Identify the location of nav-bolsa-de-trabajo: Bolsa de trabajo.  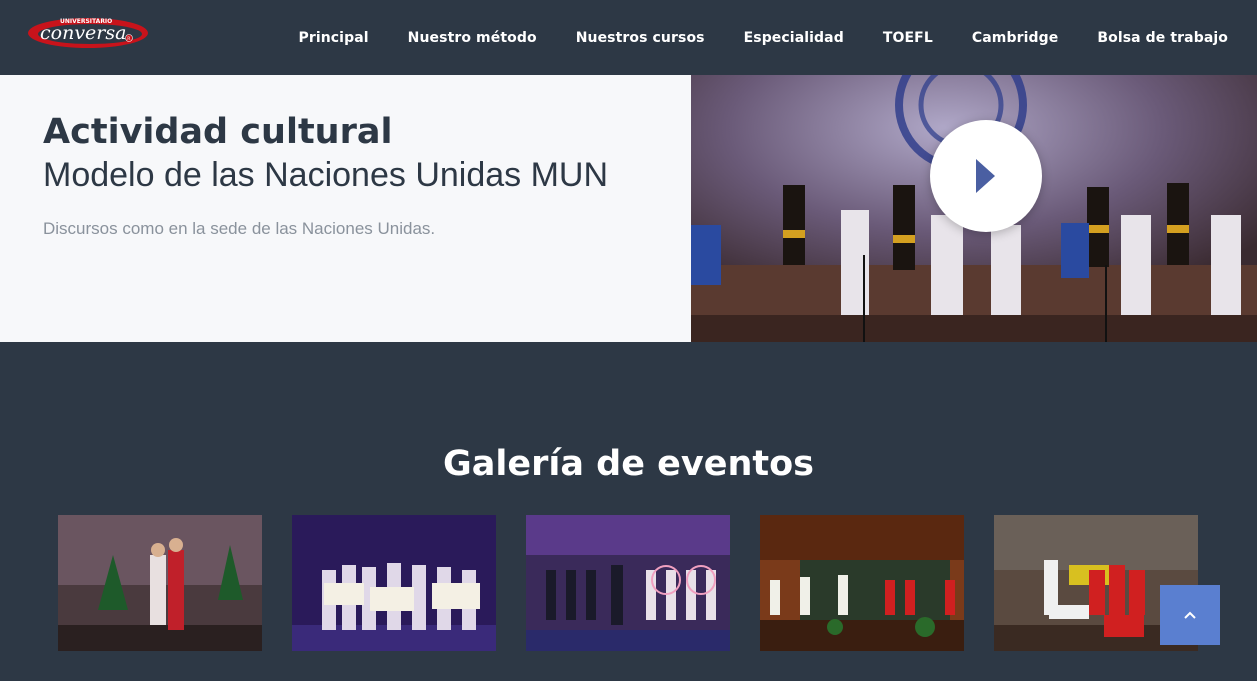
(1162, 38).